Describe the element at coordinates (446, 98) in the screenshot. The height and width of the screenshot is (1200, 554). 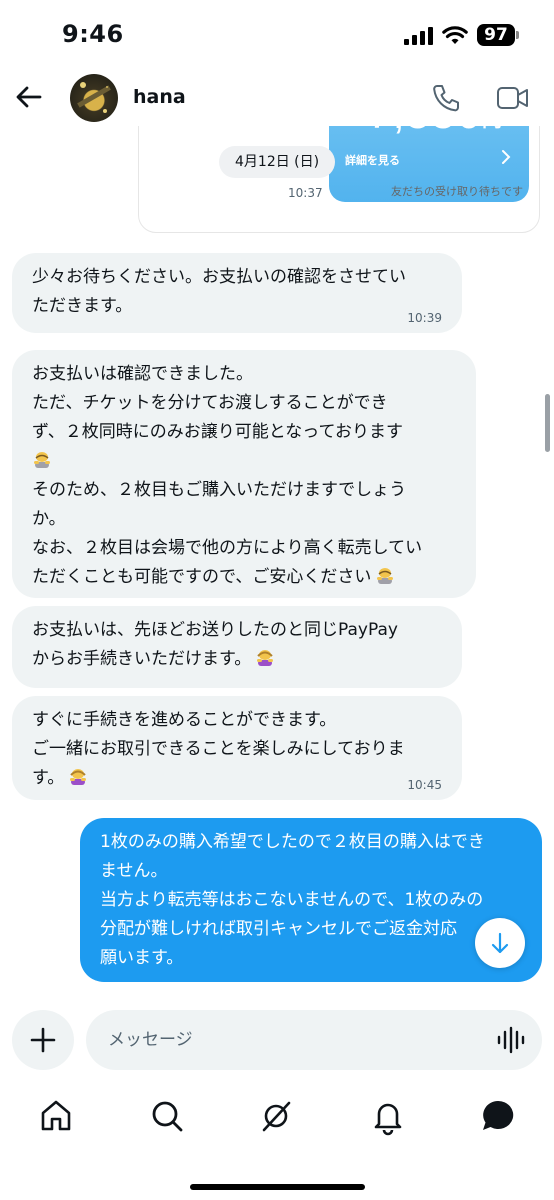
I see `phone-icon` at that location.